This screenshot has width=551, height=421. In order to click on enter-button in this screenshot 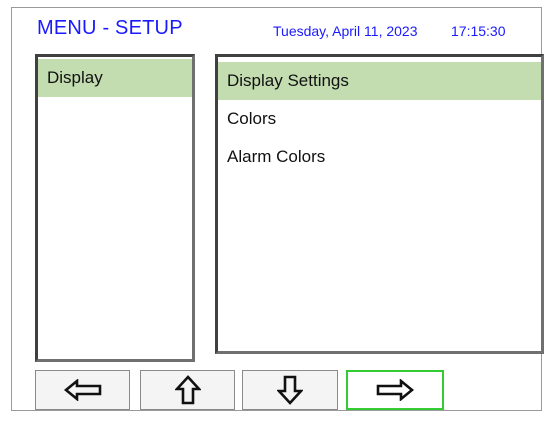, I will do `click(395, 390)`.